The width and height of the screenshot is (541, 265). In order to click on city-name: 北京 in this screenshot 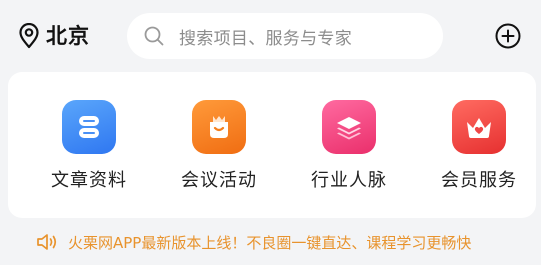, I will do `click(68, 36)`.